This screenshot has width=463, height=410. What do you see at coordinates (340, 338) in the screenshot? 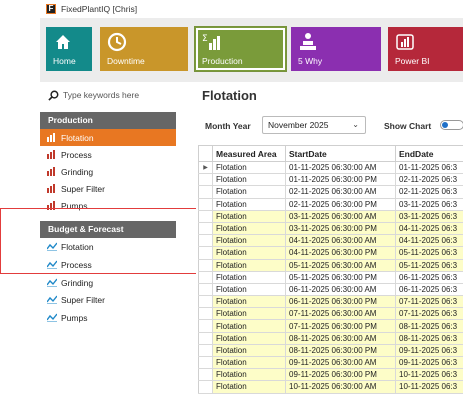
I see `table-cell: 08-11-2025 06:30:00 AM` at bounding box center [340, 338].